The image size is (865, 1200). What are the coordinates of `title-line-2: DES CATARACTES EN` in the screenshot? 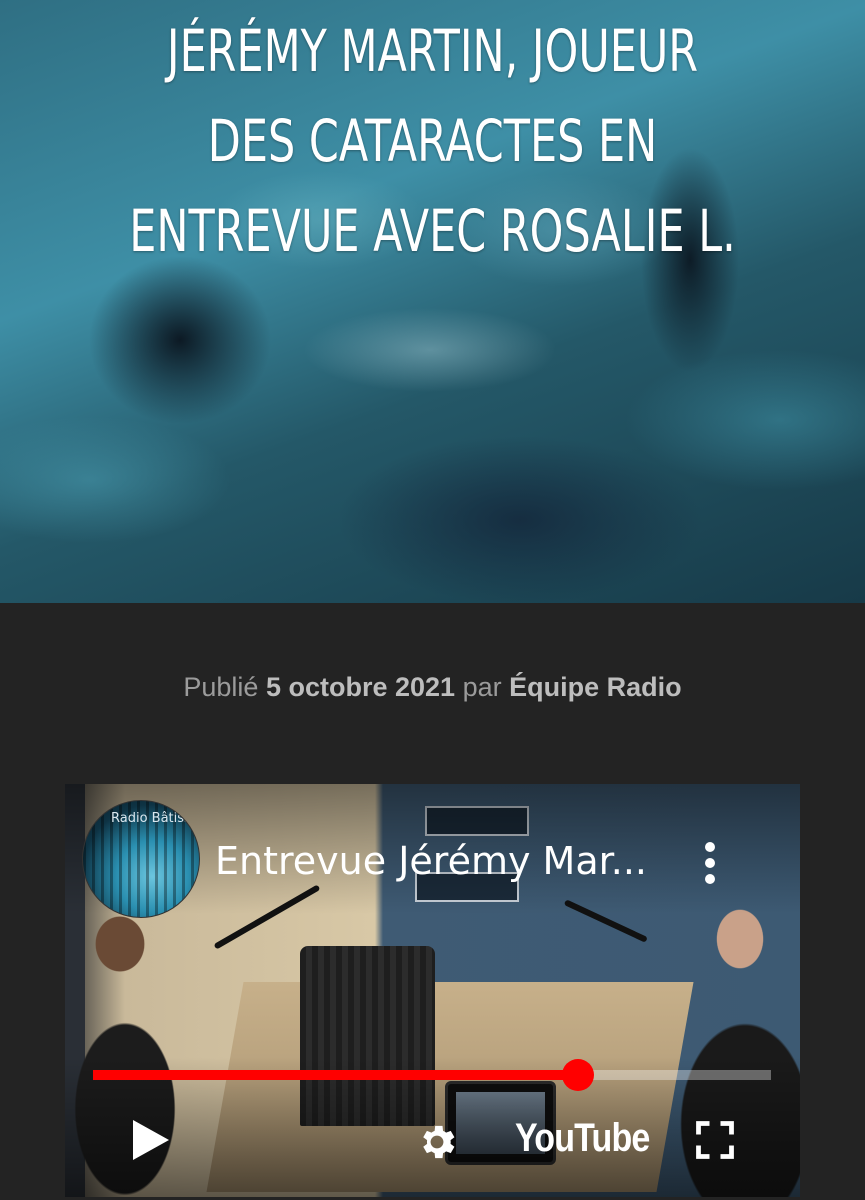 It's located at (432, 141).